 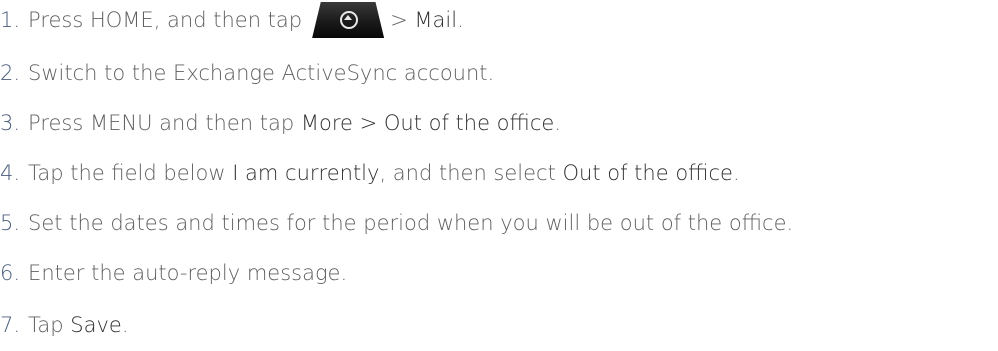 I want to click on step-text-middle: , and then select, so click(x=471, y=173).